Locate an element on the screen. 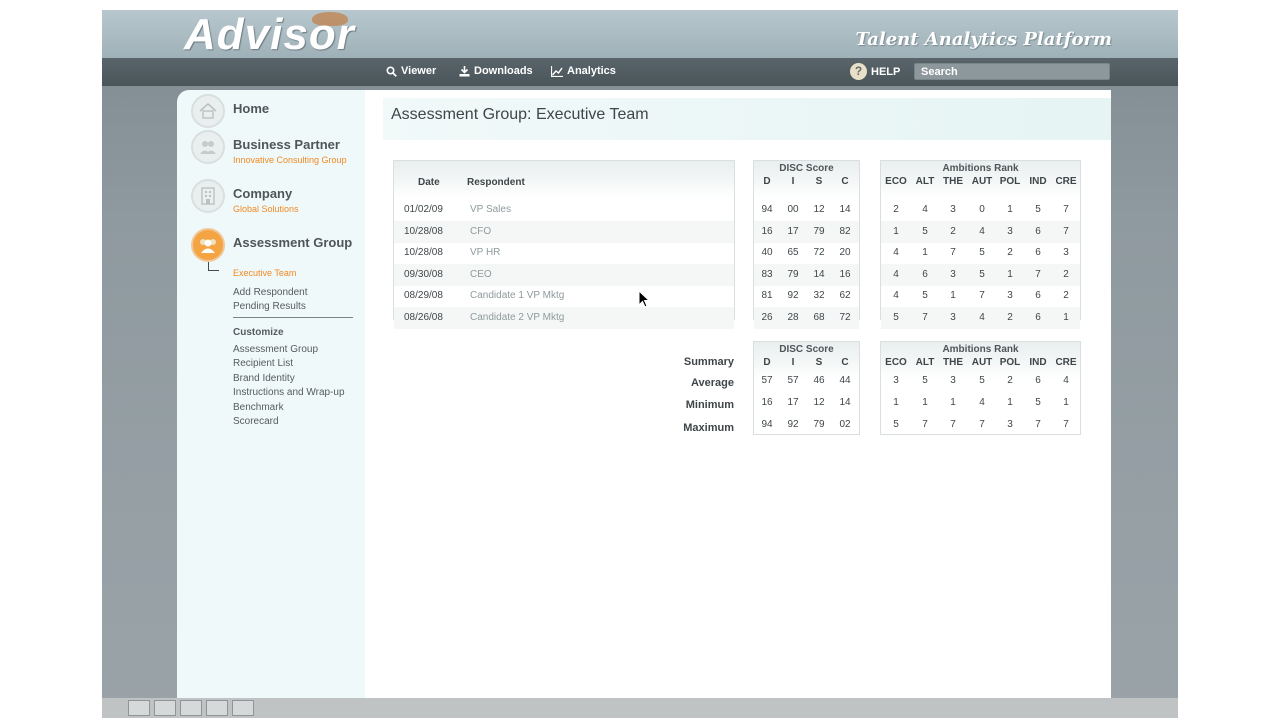  magnifier-icon is located at coordinates (391, 71).